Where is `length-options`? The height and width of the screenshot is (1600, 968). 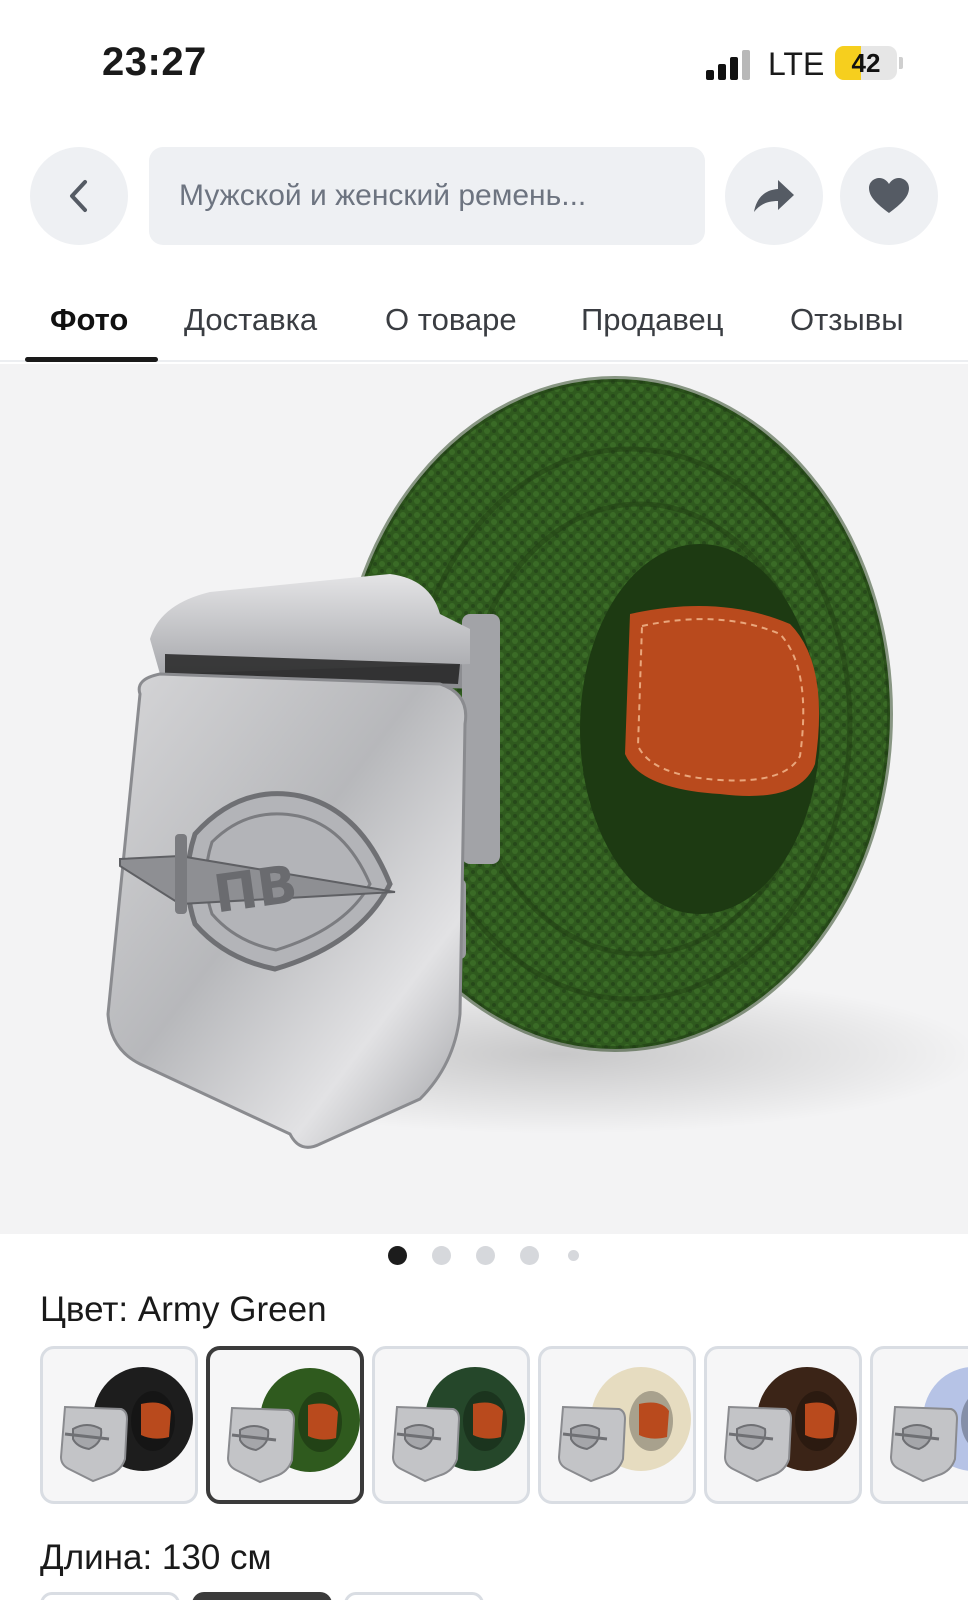
length-options is located at coordinates (504, 1596).